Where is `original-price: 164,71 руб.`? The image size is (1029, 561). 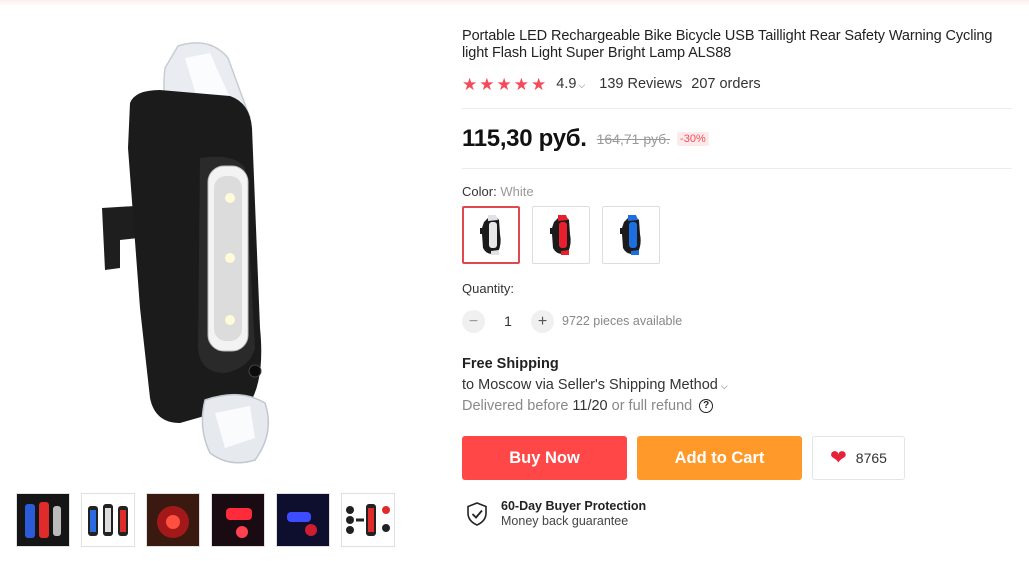 original-price: 164,71 руб. is located at coordinates (633, 138).